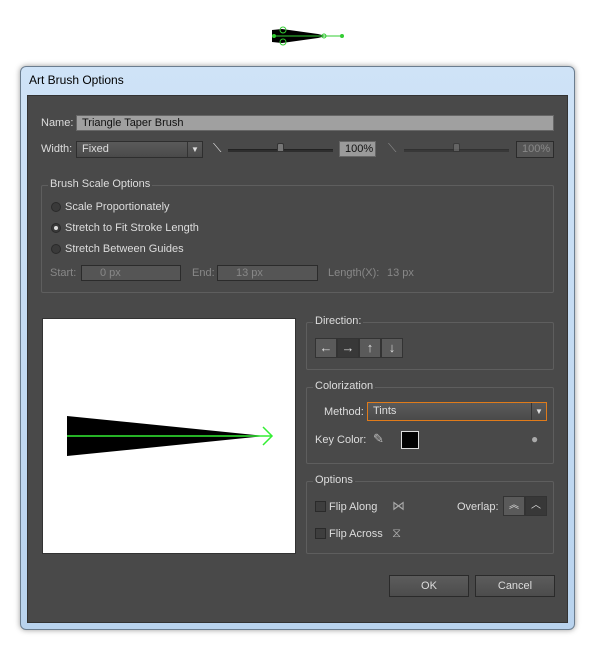 The width and height of the screenshot is (600, 654). Describe the element at coordinates (456, 147) in the screenshot. I see `width-slider-2-handle` at that location.